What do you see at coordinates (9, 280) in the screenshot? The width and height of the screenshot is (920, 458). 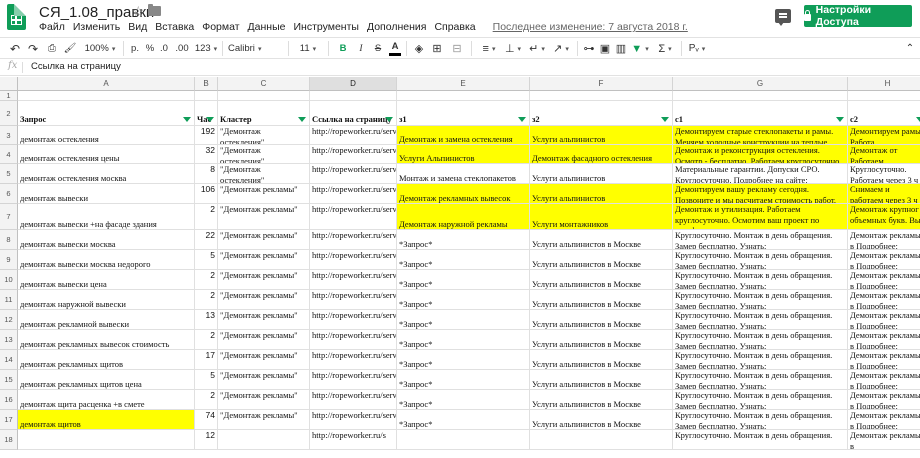 I see `row-header: 10` at bounding box center [9, 280].